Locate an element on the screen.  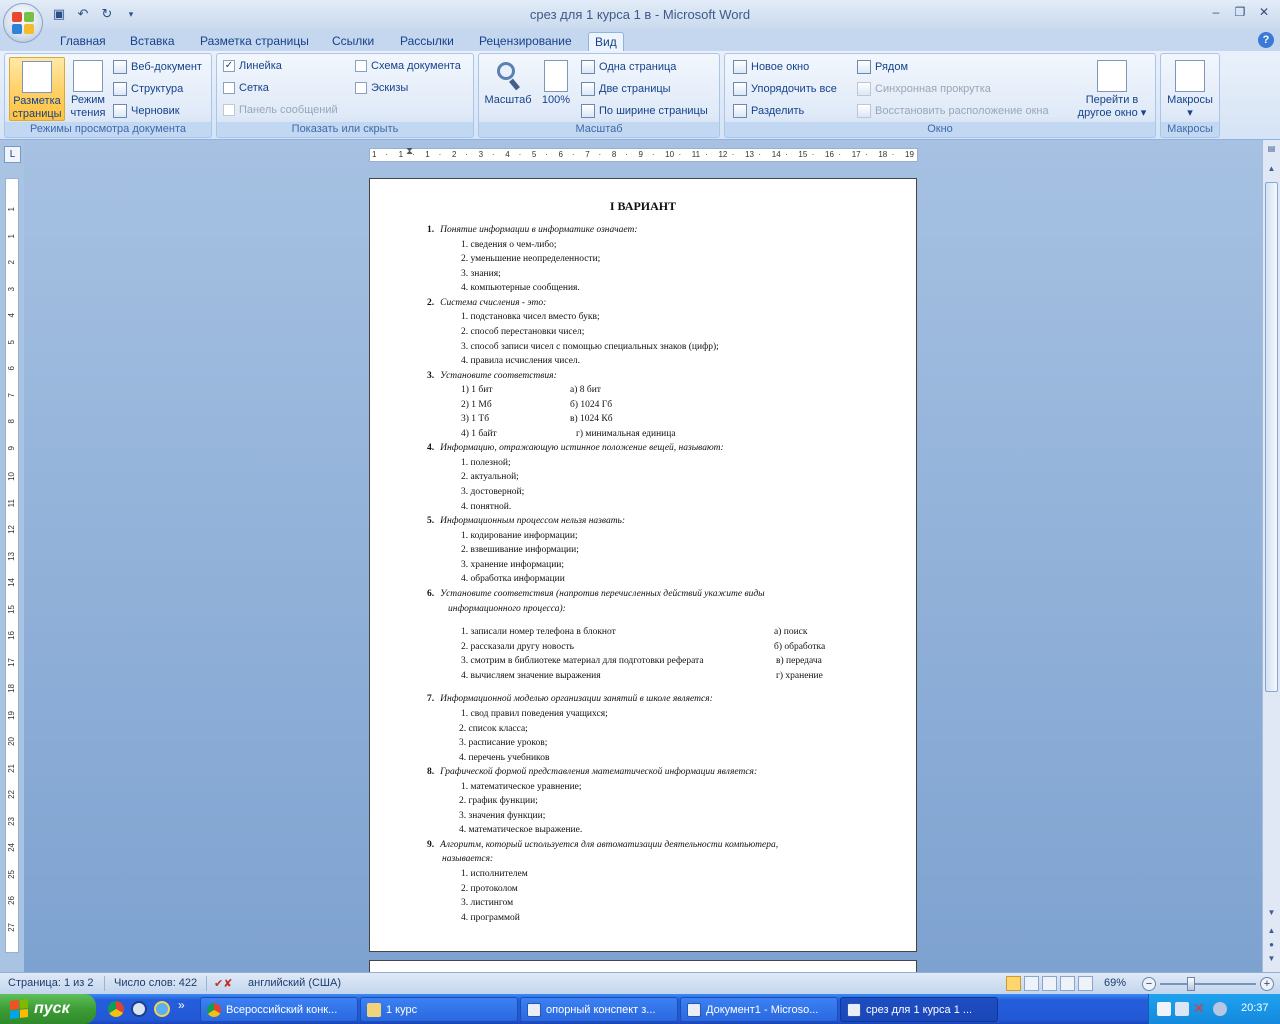
ruler-toggle-icon: ▤ is located at coordinates (1271, 150).